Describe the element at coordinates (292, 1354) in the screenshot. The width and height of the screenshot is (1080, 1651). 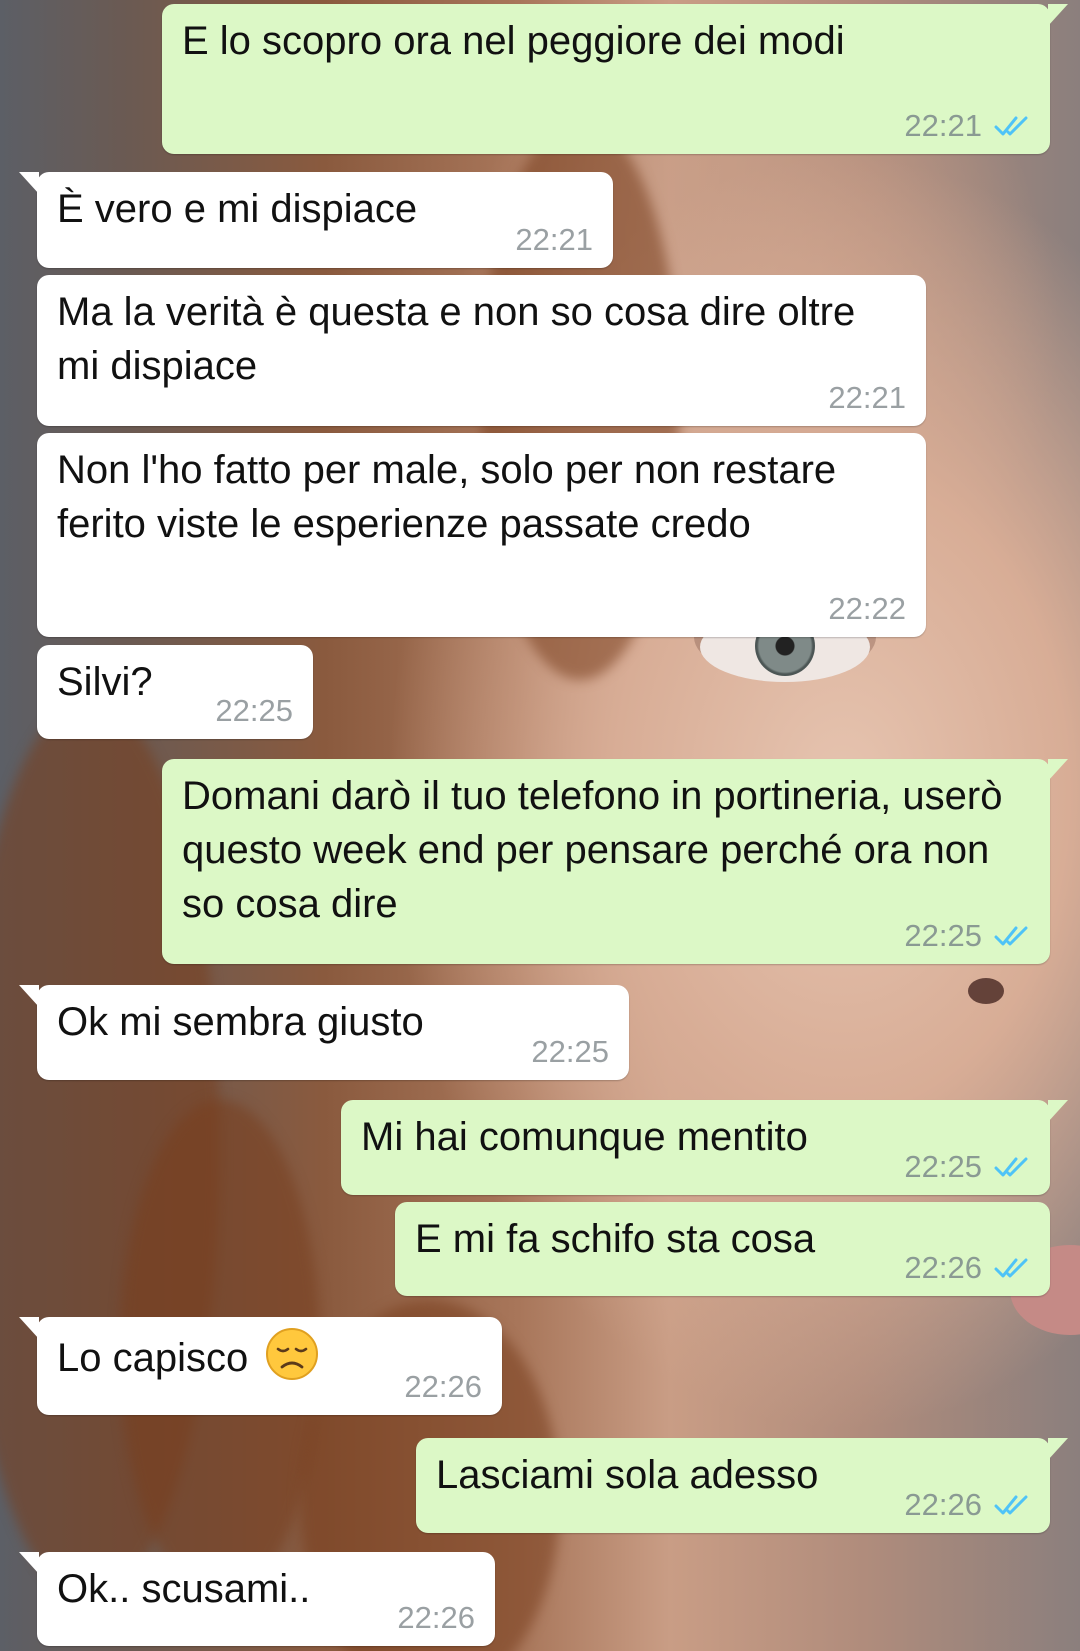
I see `disappointed-face-emoji` at that location.